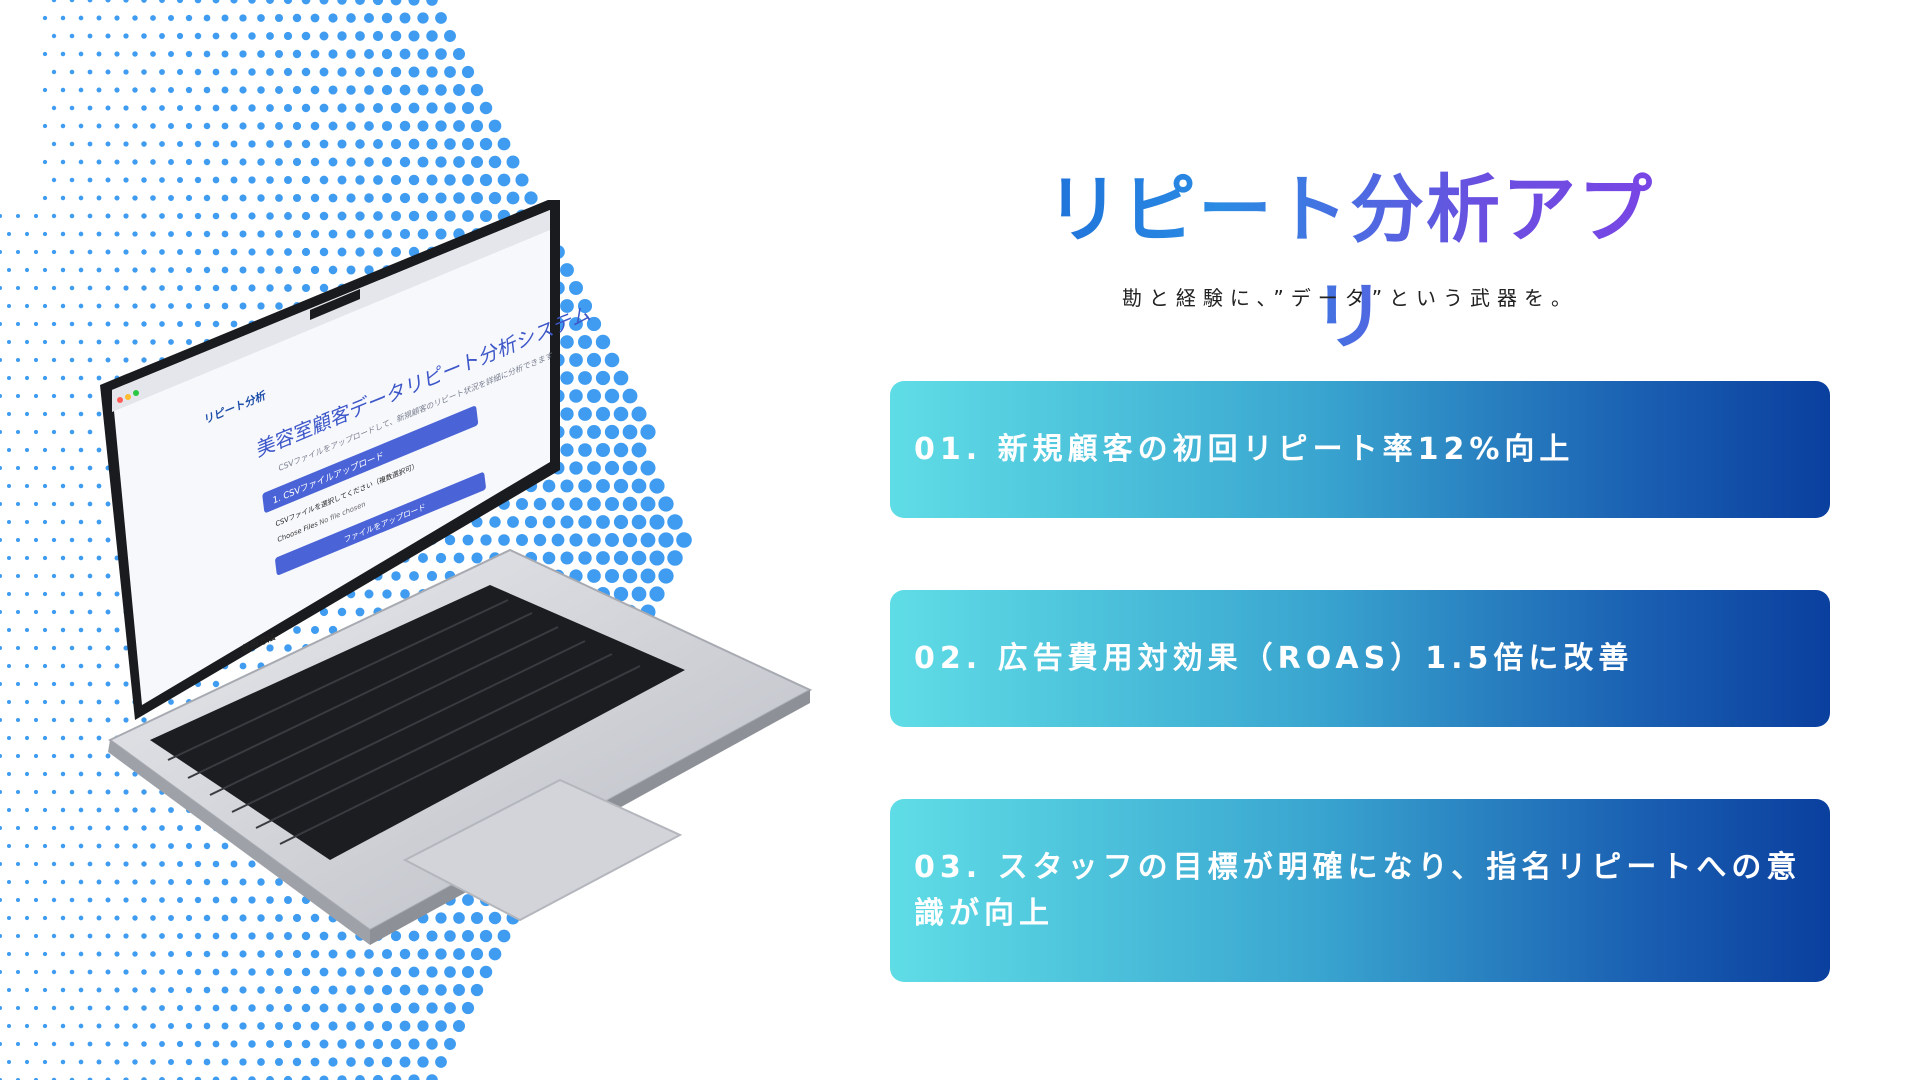 The height and width of the screenshot is (1080, 1920). I want to click on page-title: リピート分析アプリ, so click(1350, 257).